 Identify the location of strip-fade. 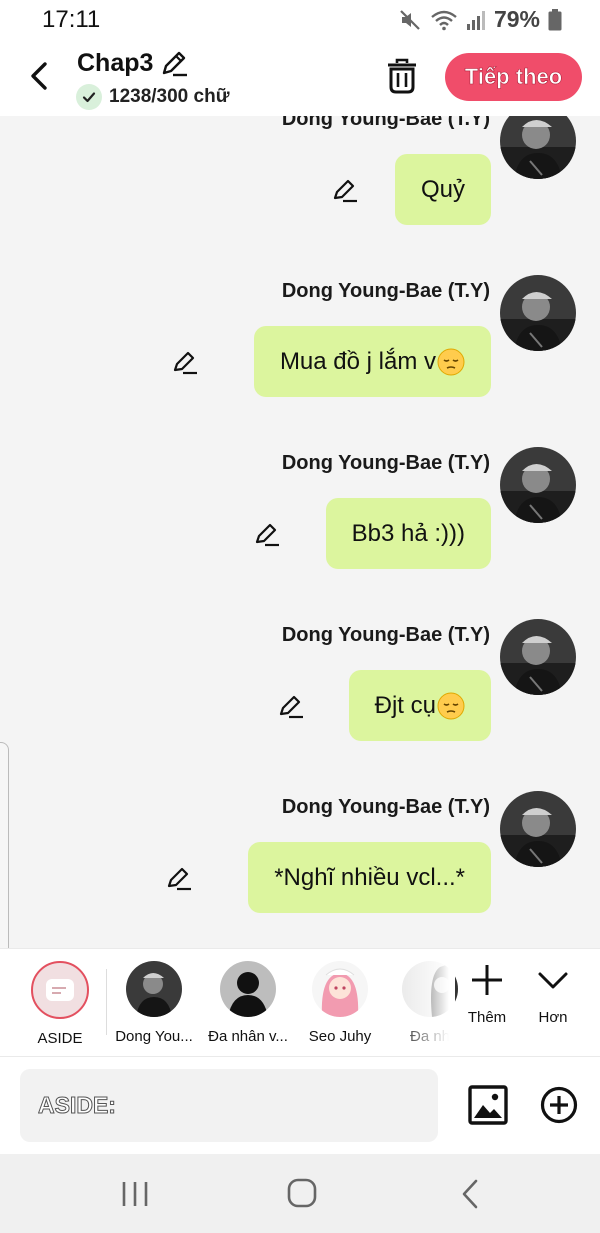
(425, 999).